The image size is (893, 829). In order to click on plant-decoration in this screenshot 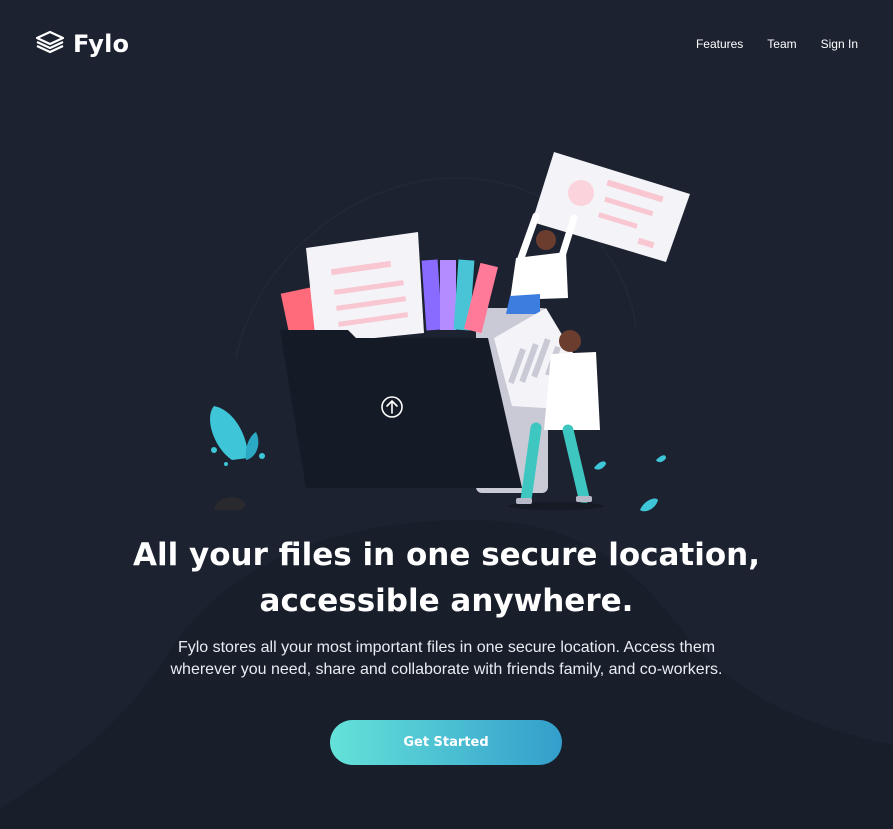, I will do `click(237, 436)`.